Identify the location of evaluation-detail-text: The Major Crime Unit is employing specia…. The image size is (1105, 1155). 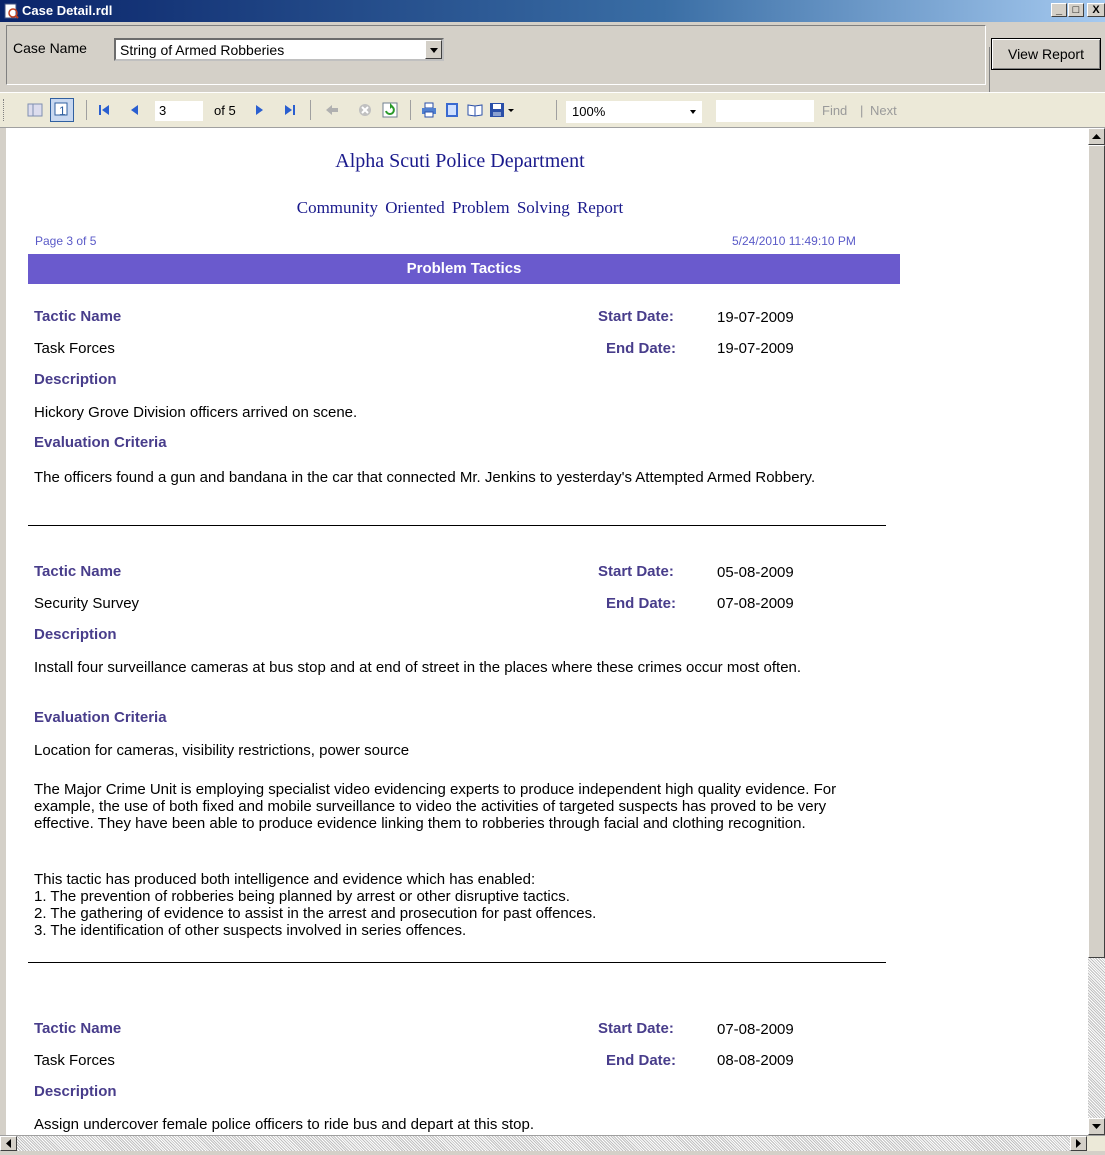
(435, 806).